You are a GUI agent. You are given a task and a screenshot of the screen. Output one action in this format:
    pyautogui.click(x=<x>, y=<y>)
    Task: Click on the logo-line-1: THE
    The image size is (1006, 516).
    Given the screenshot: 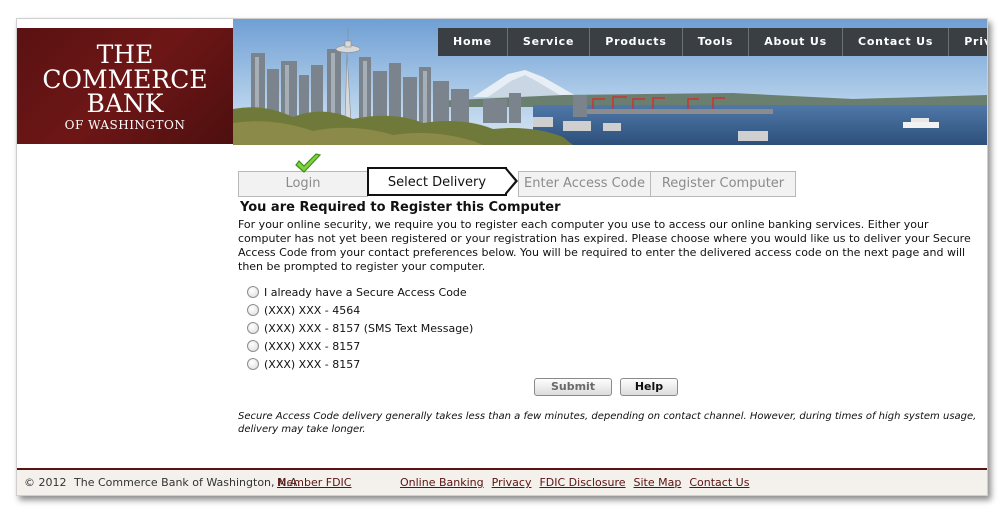 What is the action you would take?
    pyautogui.click(x=125, y=54)
    